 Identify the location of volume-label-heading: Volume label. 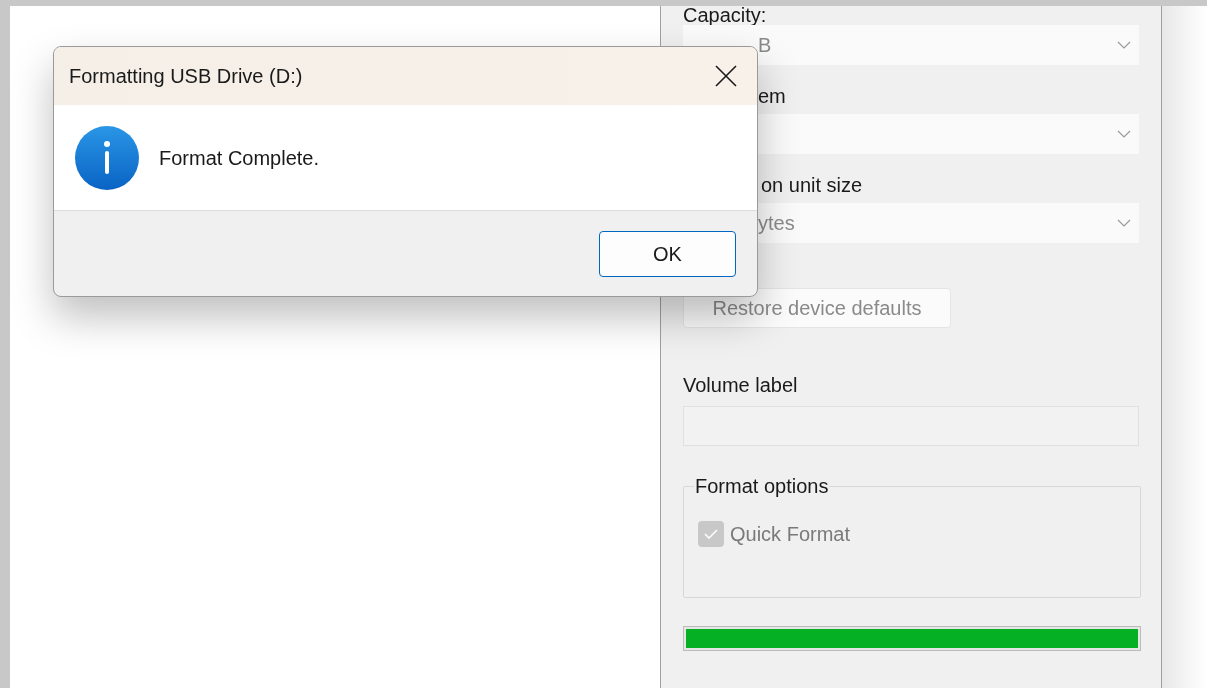
(741, 385).